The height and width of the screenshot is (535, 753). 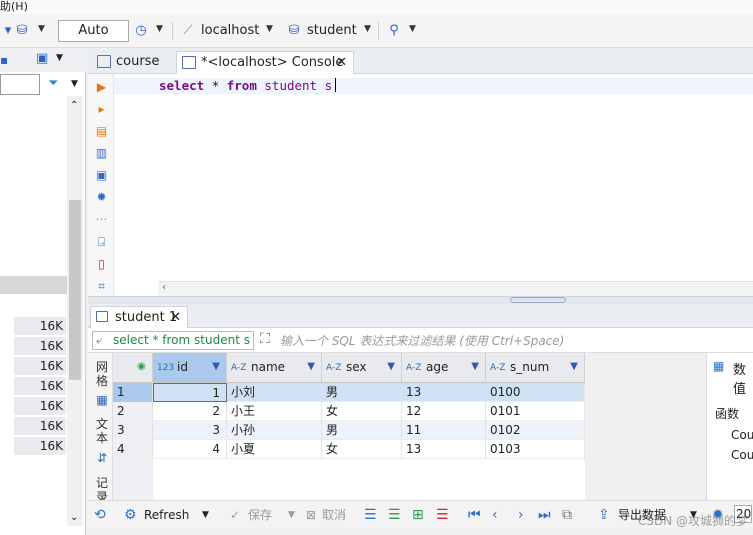 I want to click on panel-title: 数值, so click(x=743, y=378).